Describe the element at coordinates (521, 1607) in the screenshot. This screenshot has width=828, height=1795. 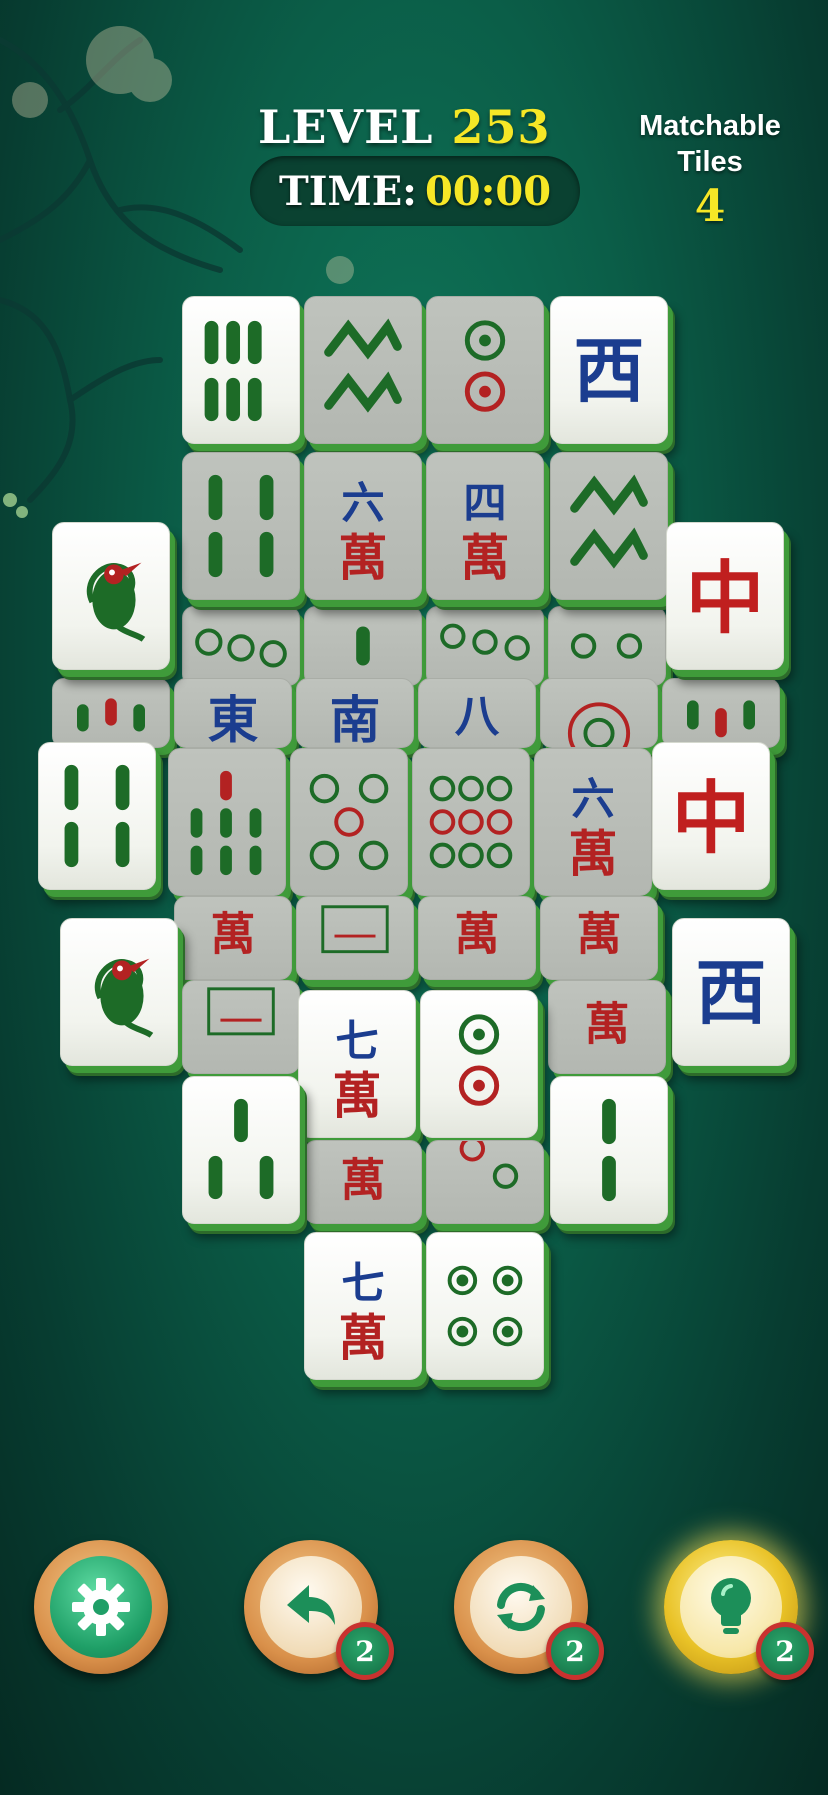
I see `shuffle-icon` at that location.